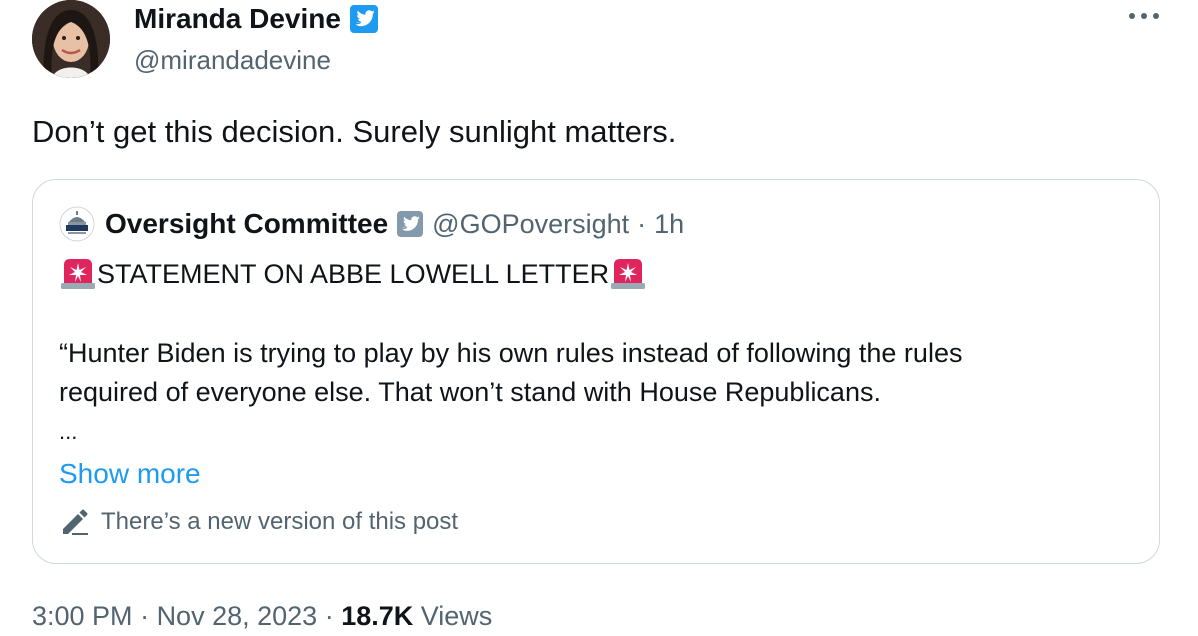 The image size is (1198, 636). What do you see at coordinates (530, 224) in the screenshot?
I see `quoted-author-handle: @GOPoversight` at bounding box center [530, 224].